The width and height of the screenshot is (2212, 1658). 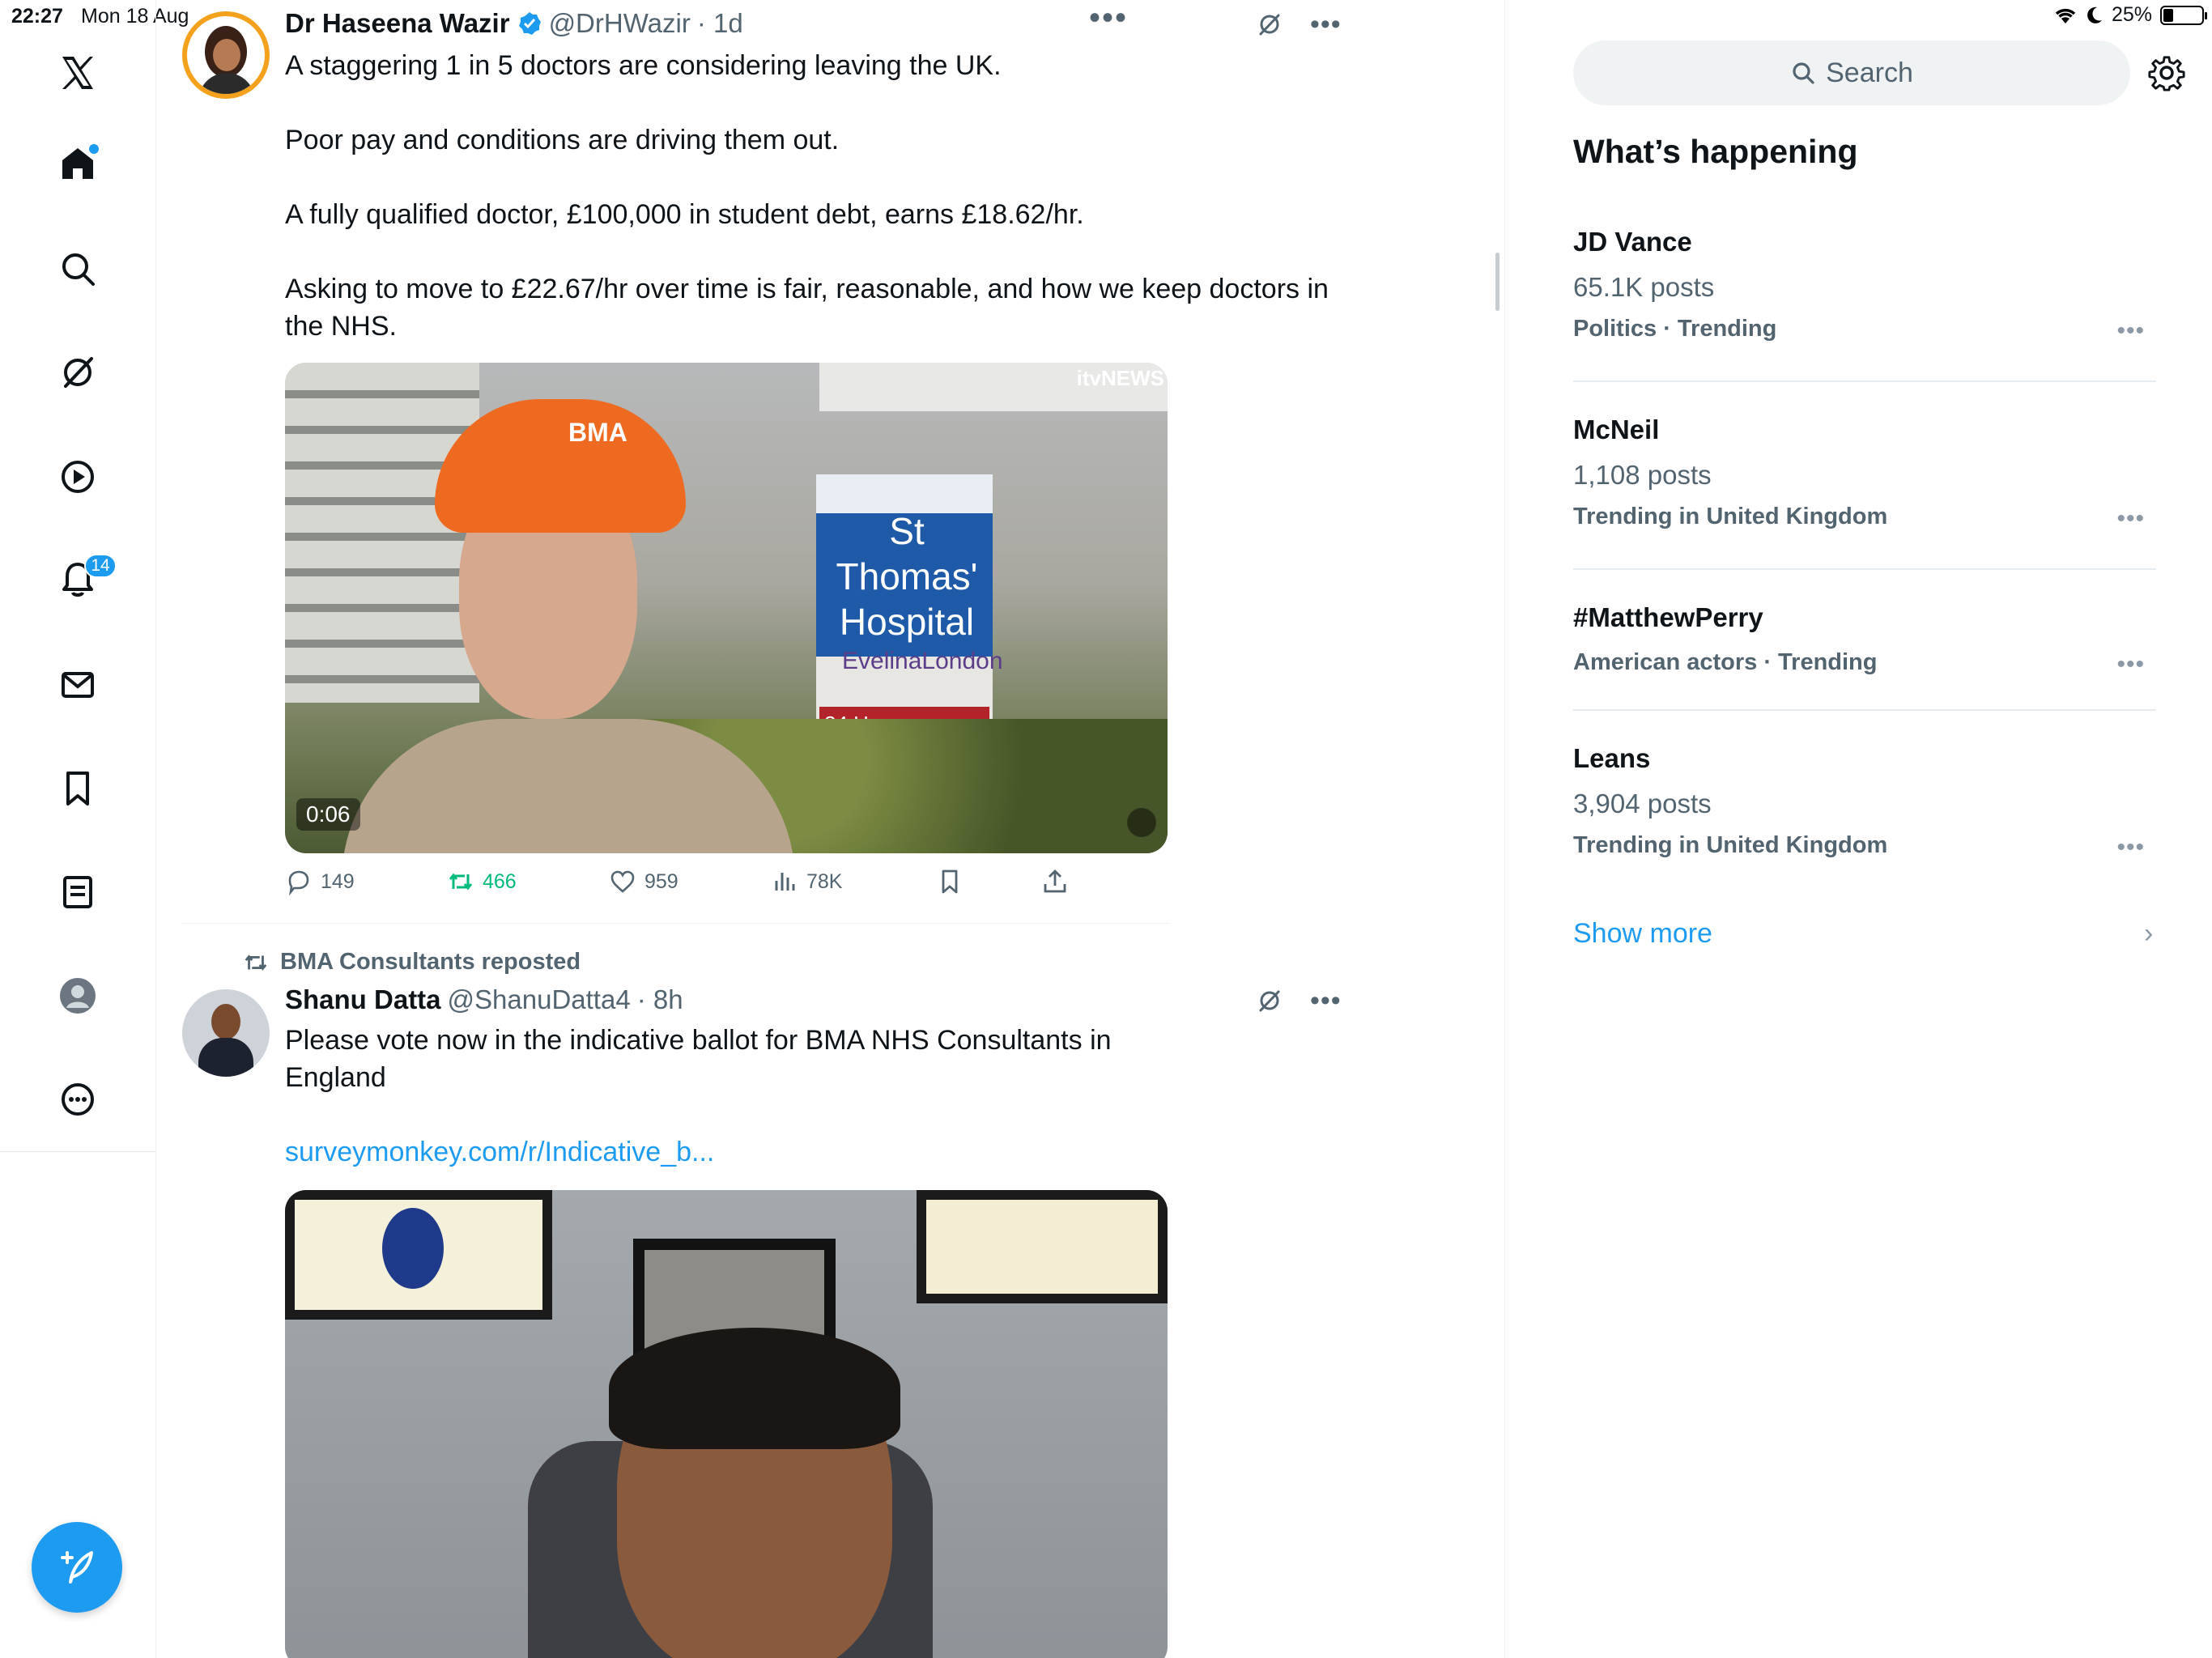 I want to click on trend-name: #MatthewPerry, so click(x=1668, y=617).